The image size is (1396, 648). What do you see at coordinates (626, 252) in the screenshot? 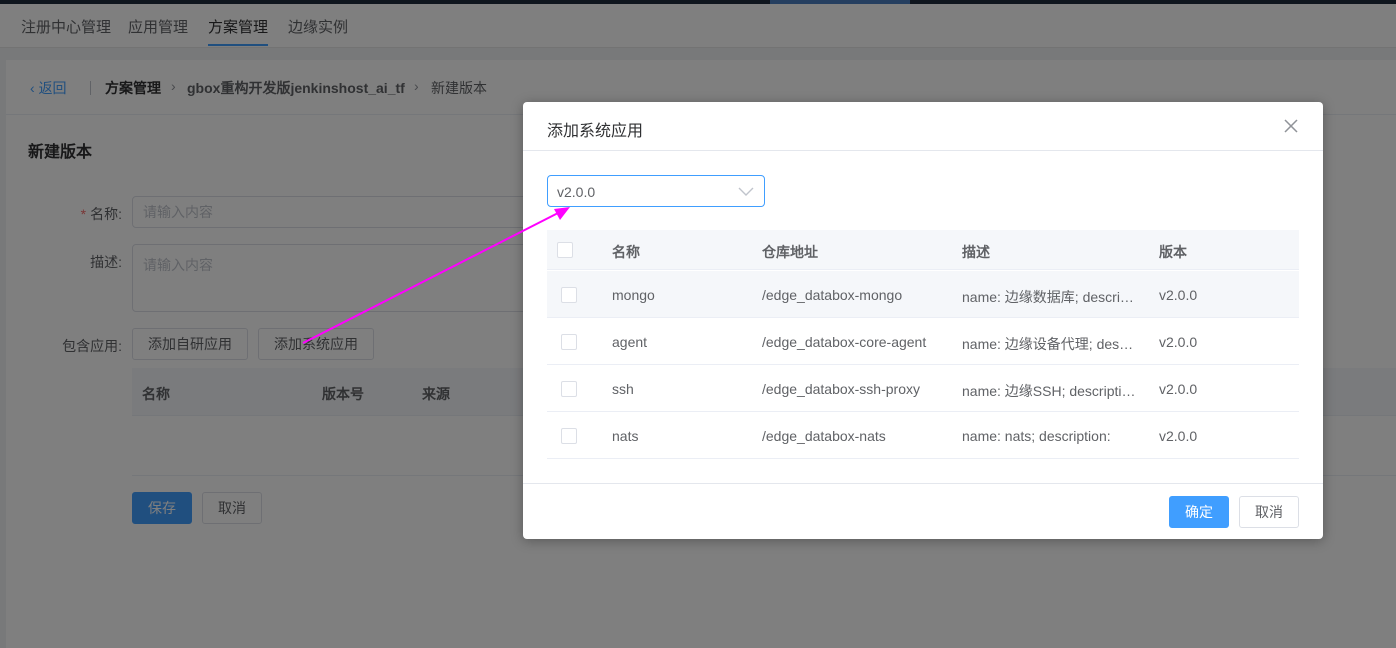
I see `col-name: 名称` at bounding box center [626, 252].